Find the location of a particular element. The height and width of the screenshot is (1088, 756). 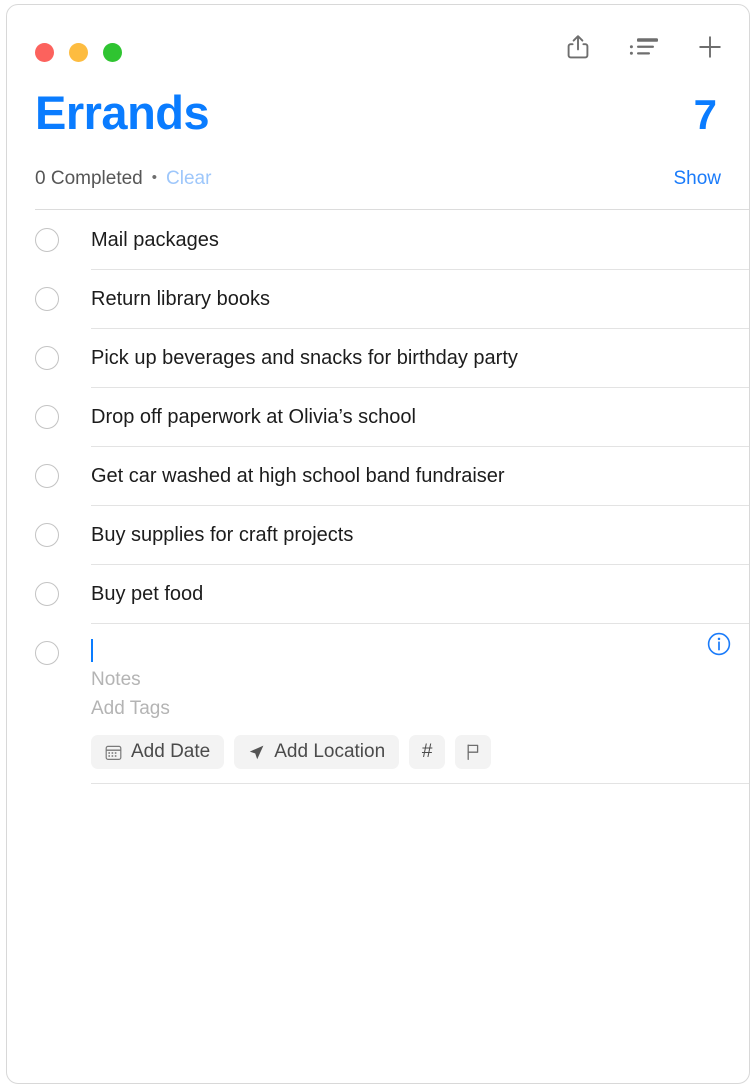

list-item: Return library books is located at coordinates (378, 298).